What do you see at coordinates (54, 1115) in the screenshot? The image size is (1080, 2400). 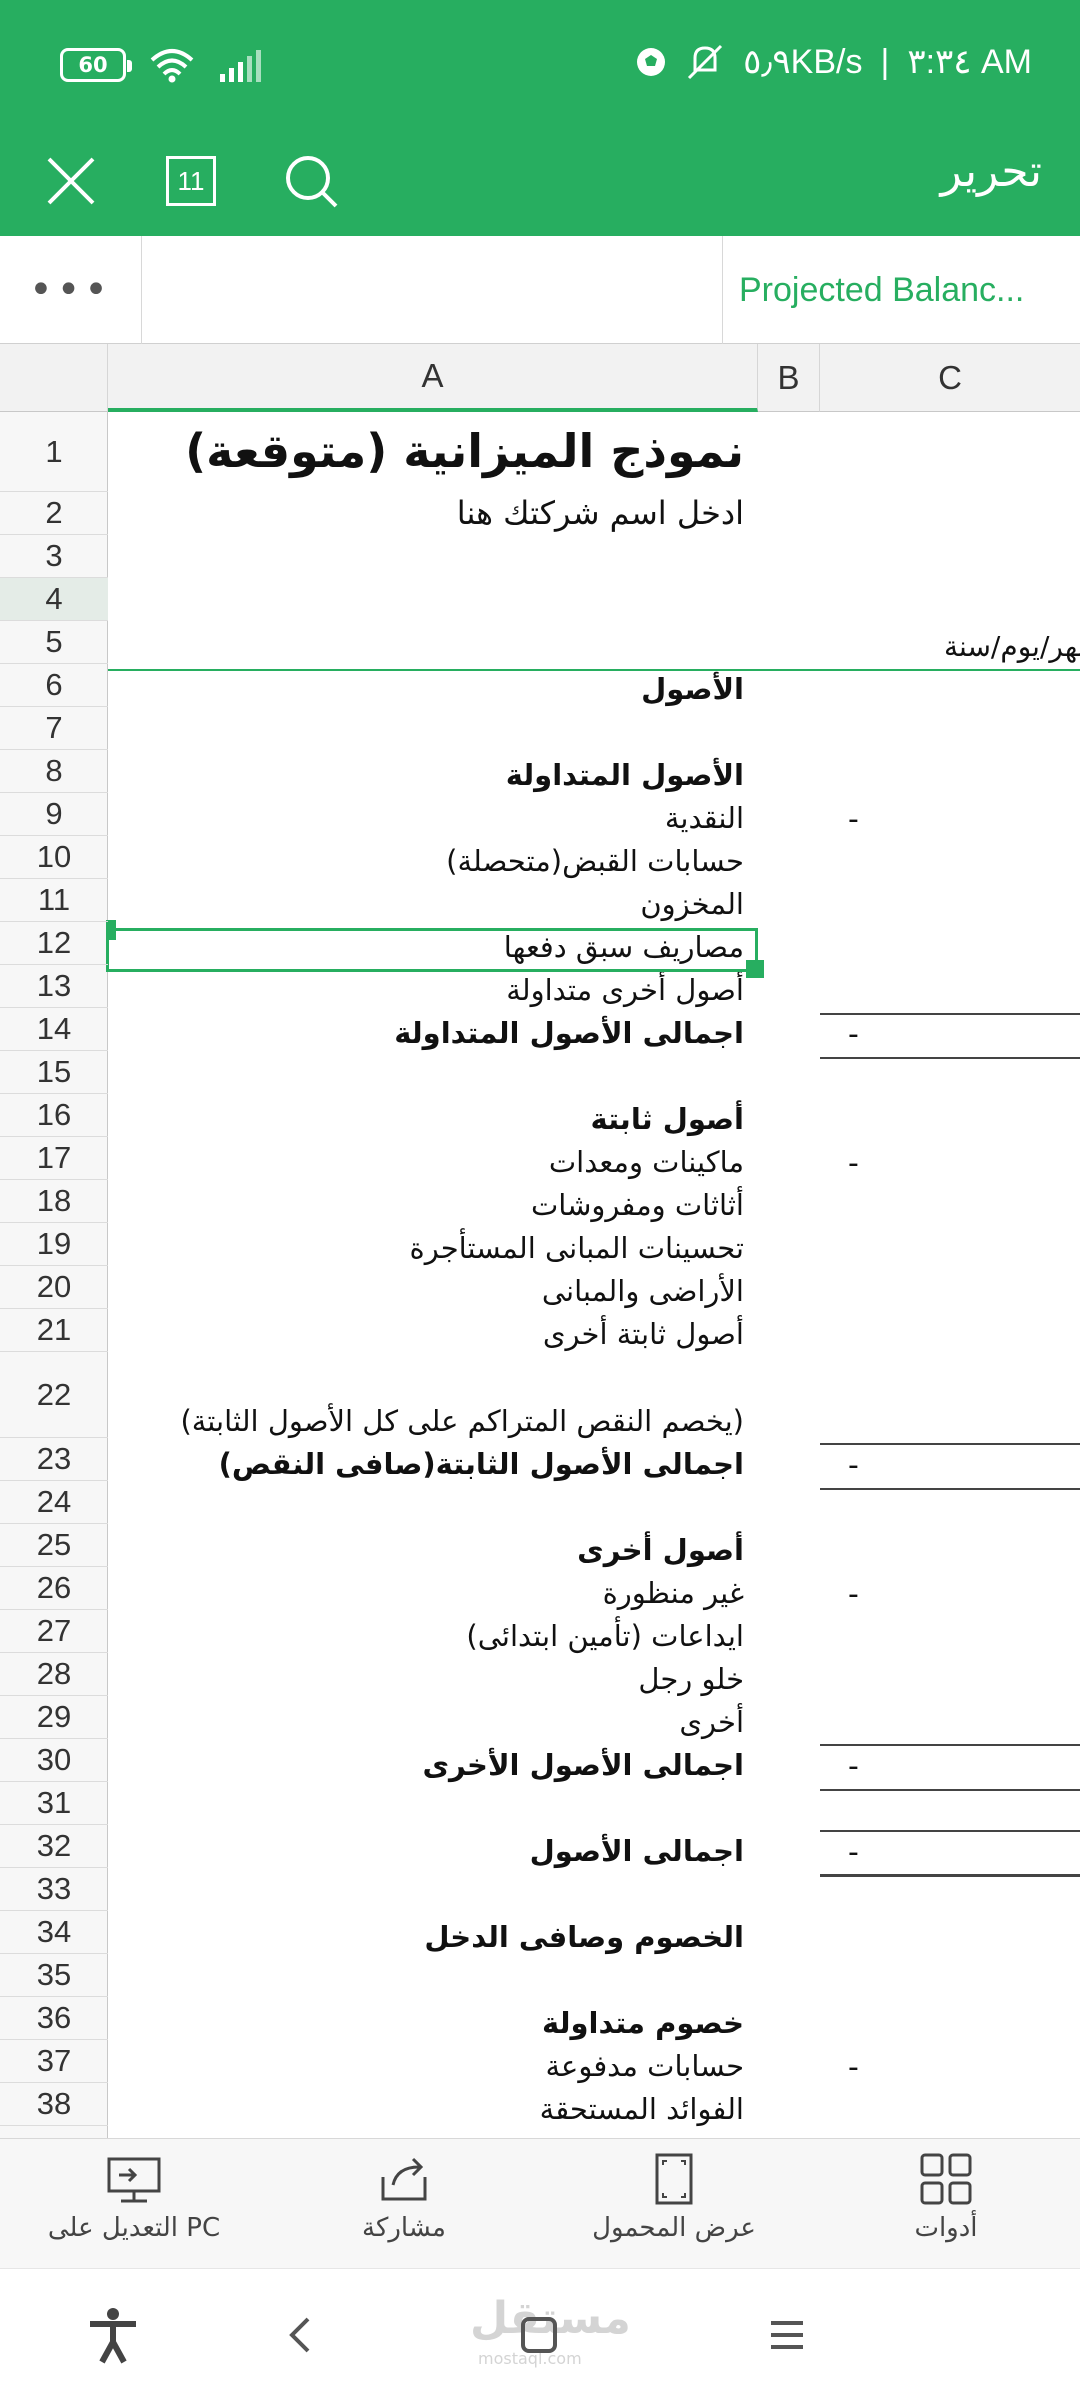 I see `row-header-16: 16` at bounding box center [54, 1115].